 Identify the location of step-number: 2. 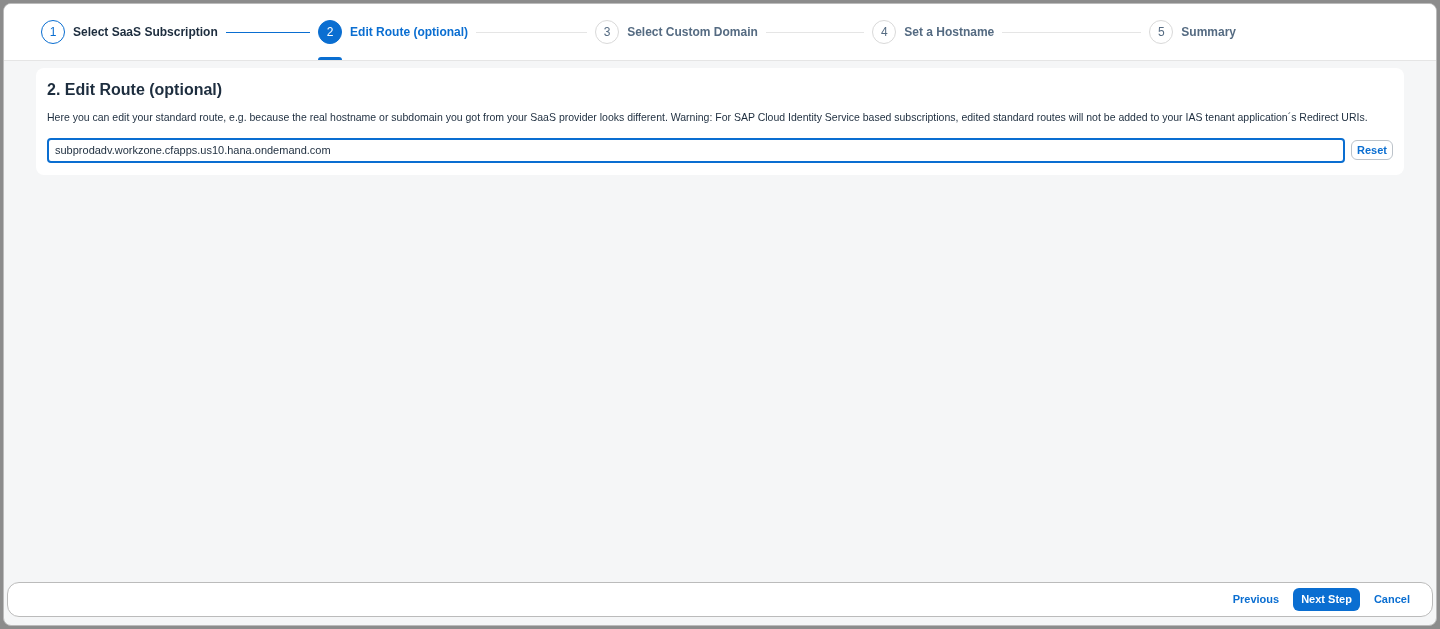
(330, 32).